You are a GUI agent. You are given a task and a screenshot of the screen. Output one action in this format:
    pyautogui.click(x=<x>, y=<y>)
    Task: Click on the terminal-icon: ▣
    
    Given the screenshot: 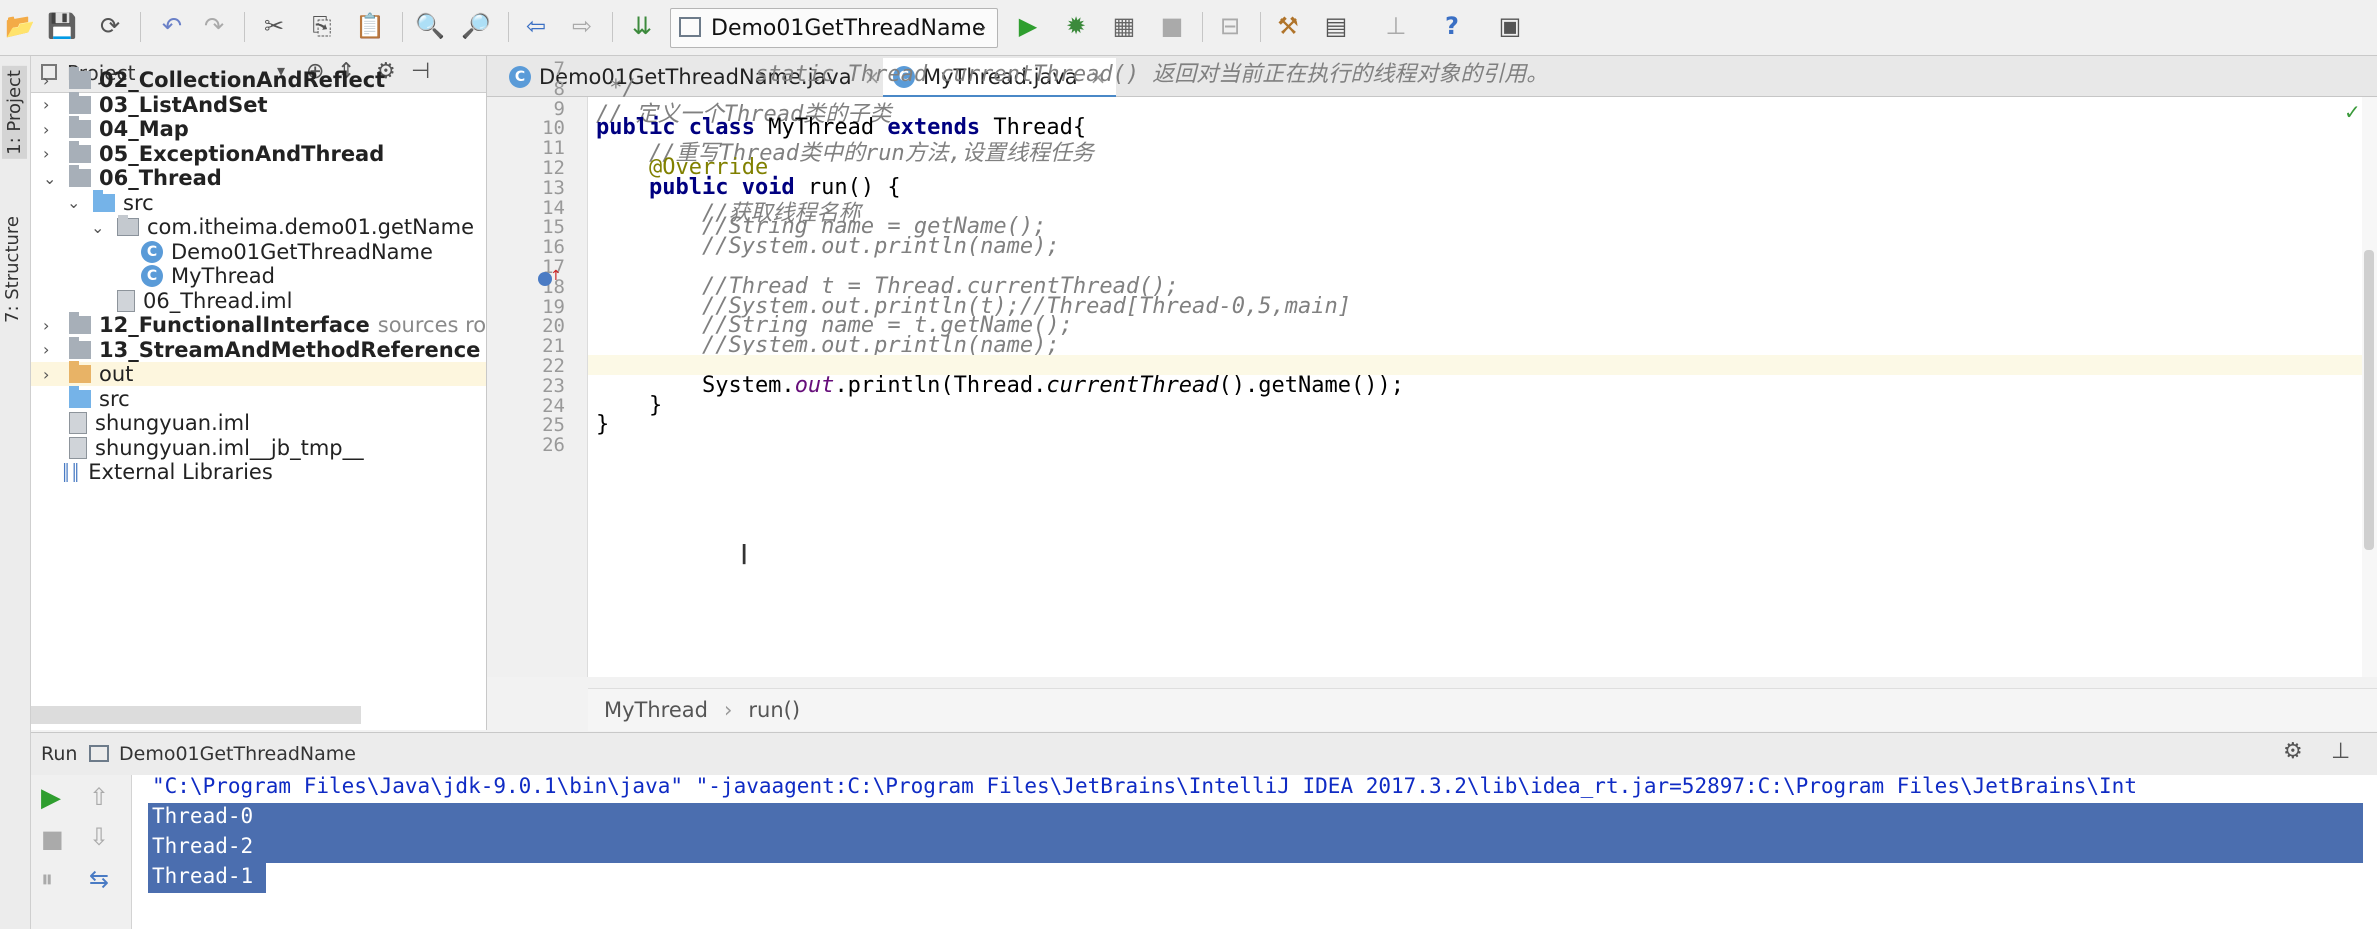 What is the action you would take?
    pyautogui.click(x=1510, y=26)
    